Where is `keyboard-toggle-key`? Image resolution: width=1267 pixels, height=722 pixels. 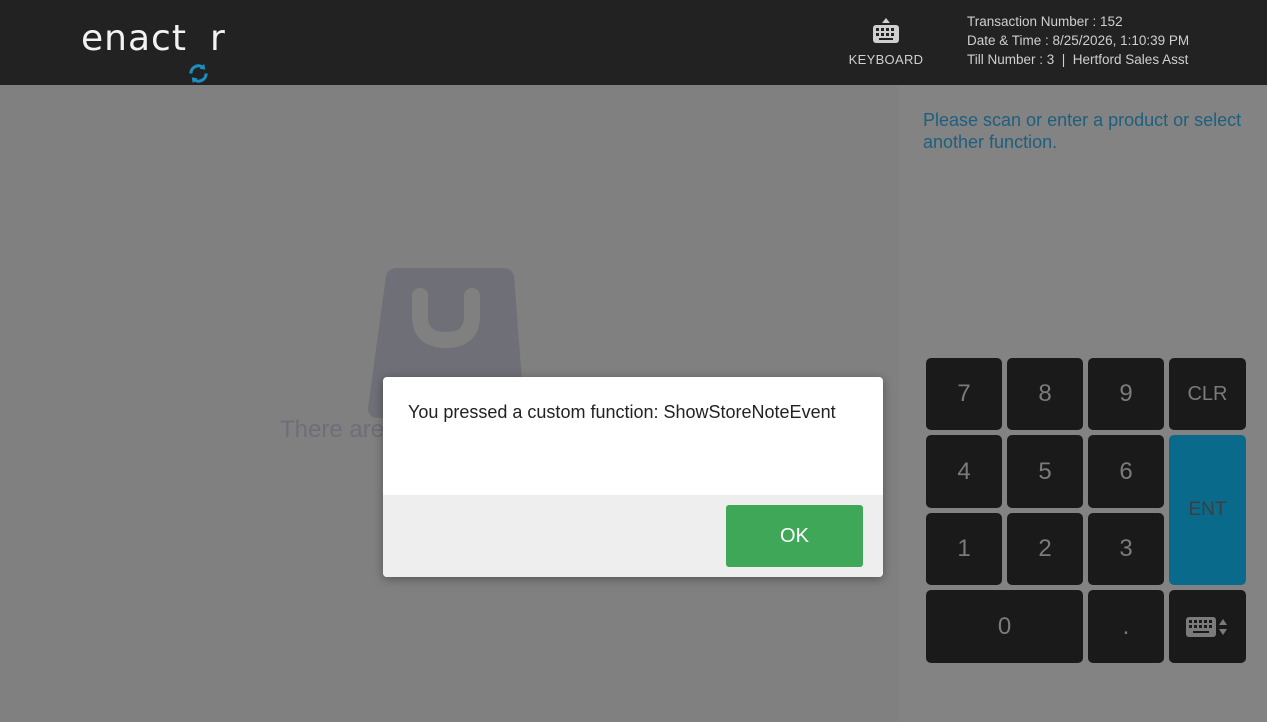 keyboard-toggle-key is located at coordinates (1207, 626).